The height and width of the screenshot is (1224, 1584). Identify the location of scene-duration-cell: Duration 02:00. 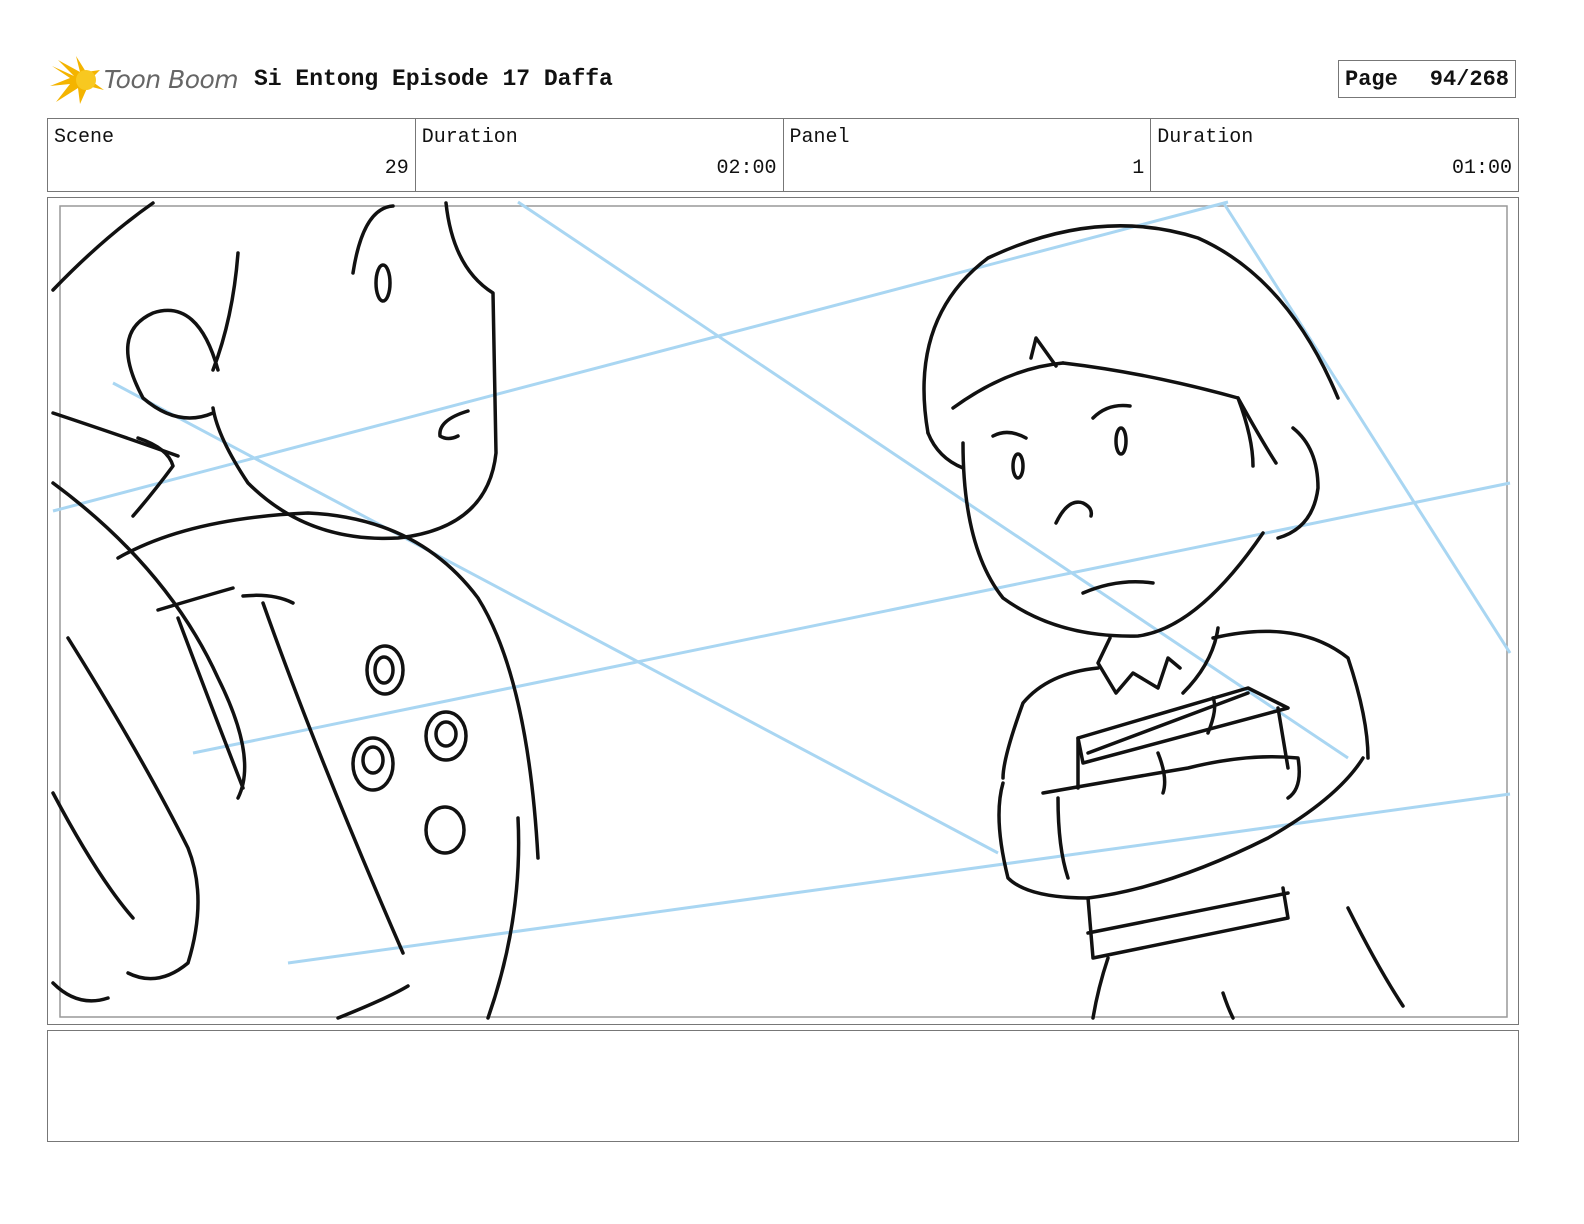
(598, 155).